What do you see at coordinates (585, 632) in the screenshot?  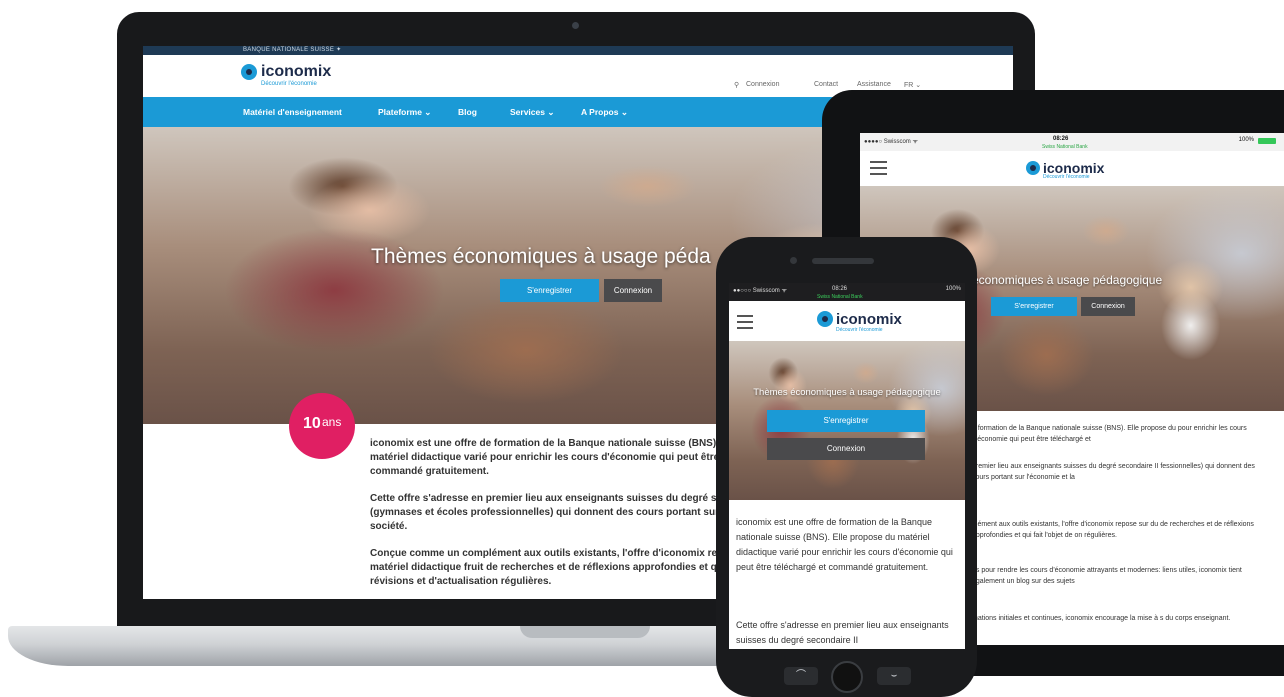 I see `laptop-notch` at bounding box center [585, 632].